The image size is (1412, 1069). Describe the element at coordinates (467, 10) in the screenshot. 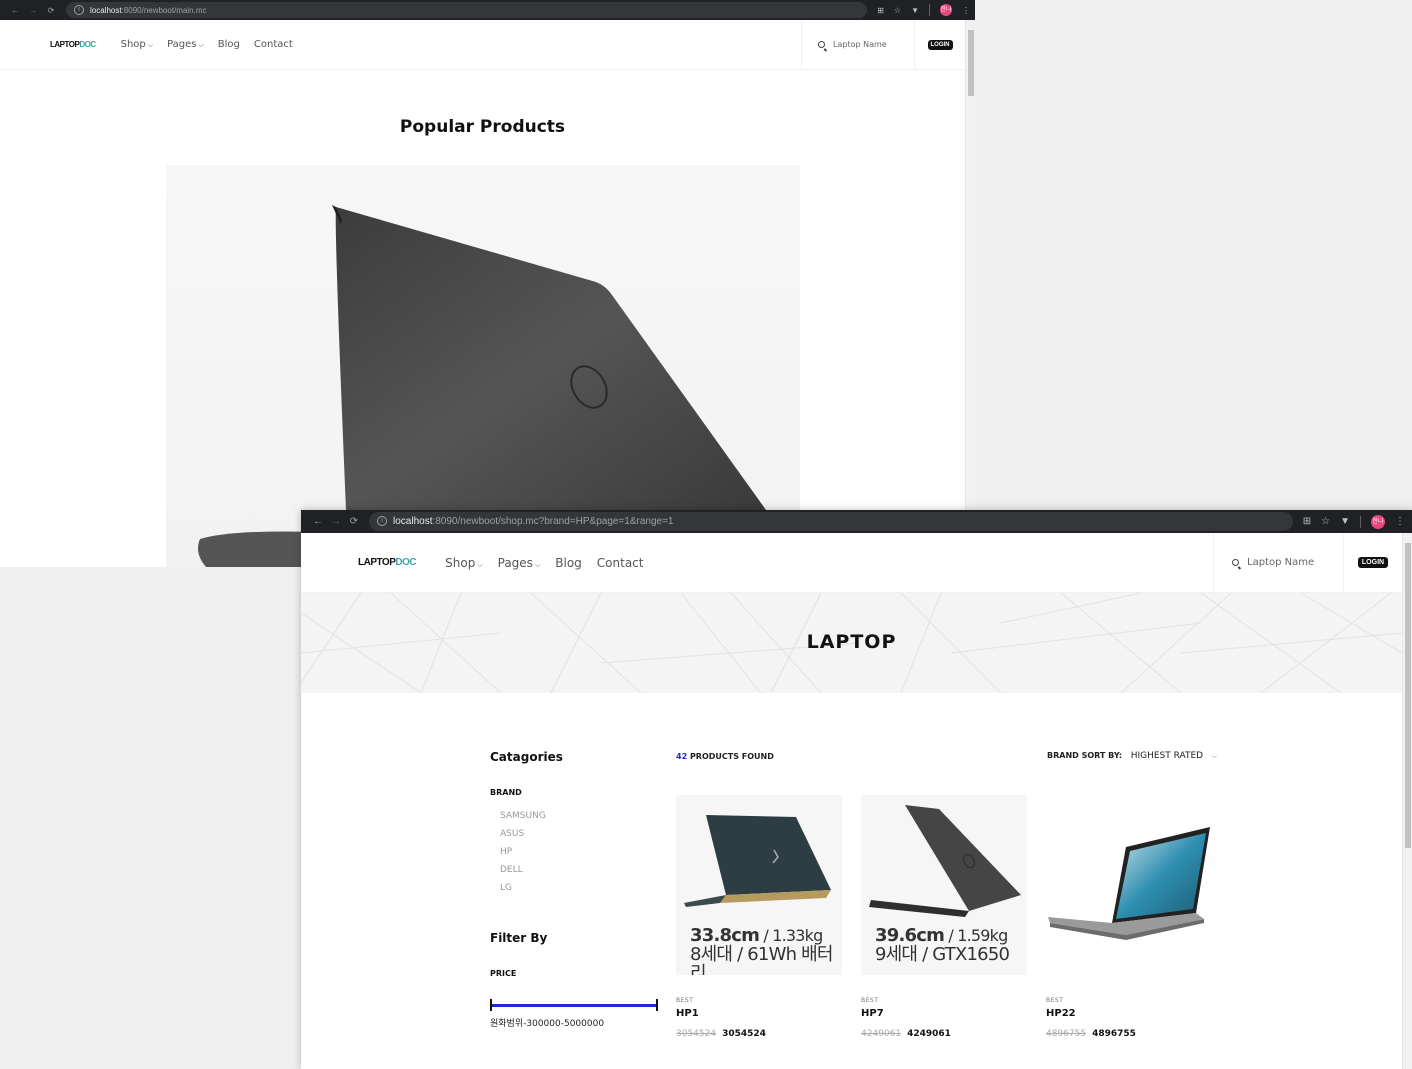

I see `address-bar: i localhost:8090/newboot/main.mc` at that location.